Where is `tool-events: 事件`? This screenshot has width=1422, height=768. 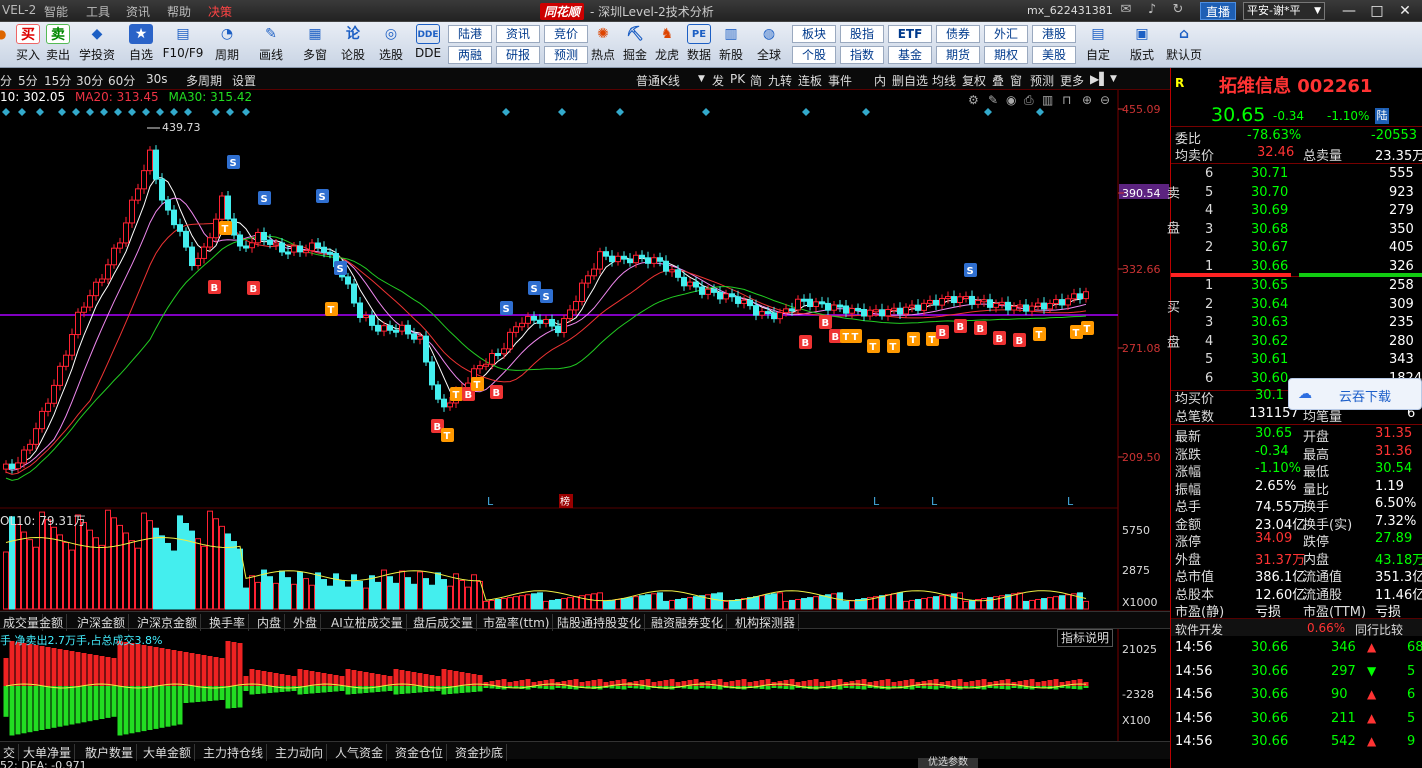
tool-events: 事件 is located at coordinates (840, 80).